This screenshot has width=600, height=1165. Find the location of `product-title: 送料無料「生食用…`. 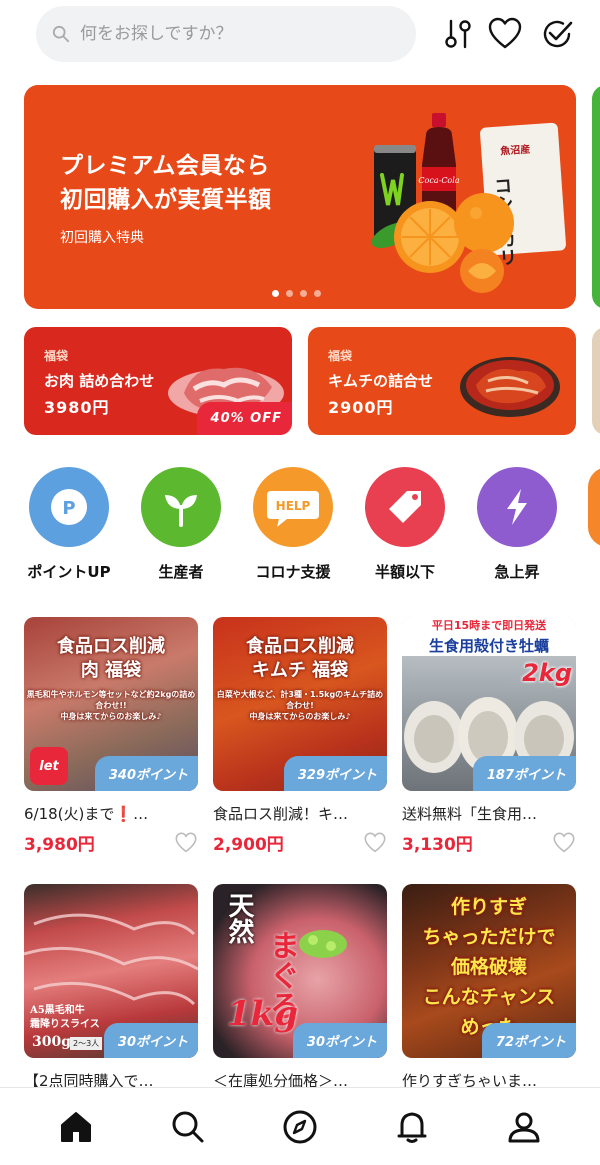

product-title: 送料無料「生食用… is located at coordinates (470, 814).